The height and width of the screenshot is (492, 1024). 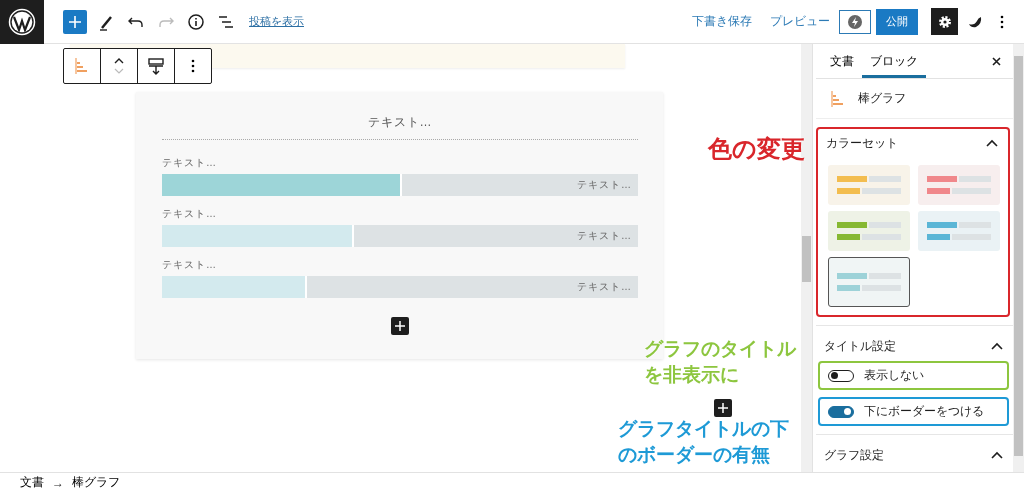 I want to click on panel-title: グラフ設定, so click(x=854, y=455).